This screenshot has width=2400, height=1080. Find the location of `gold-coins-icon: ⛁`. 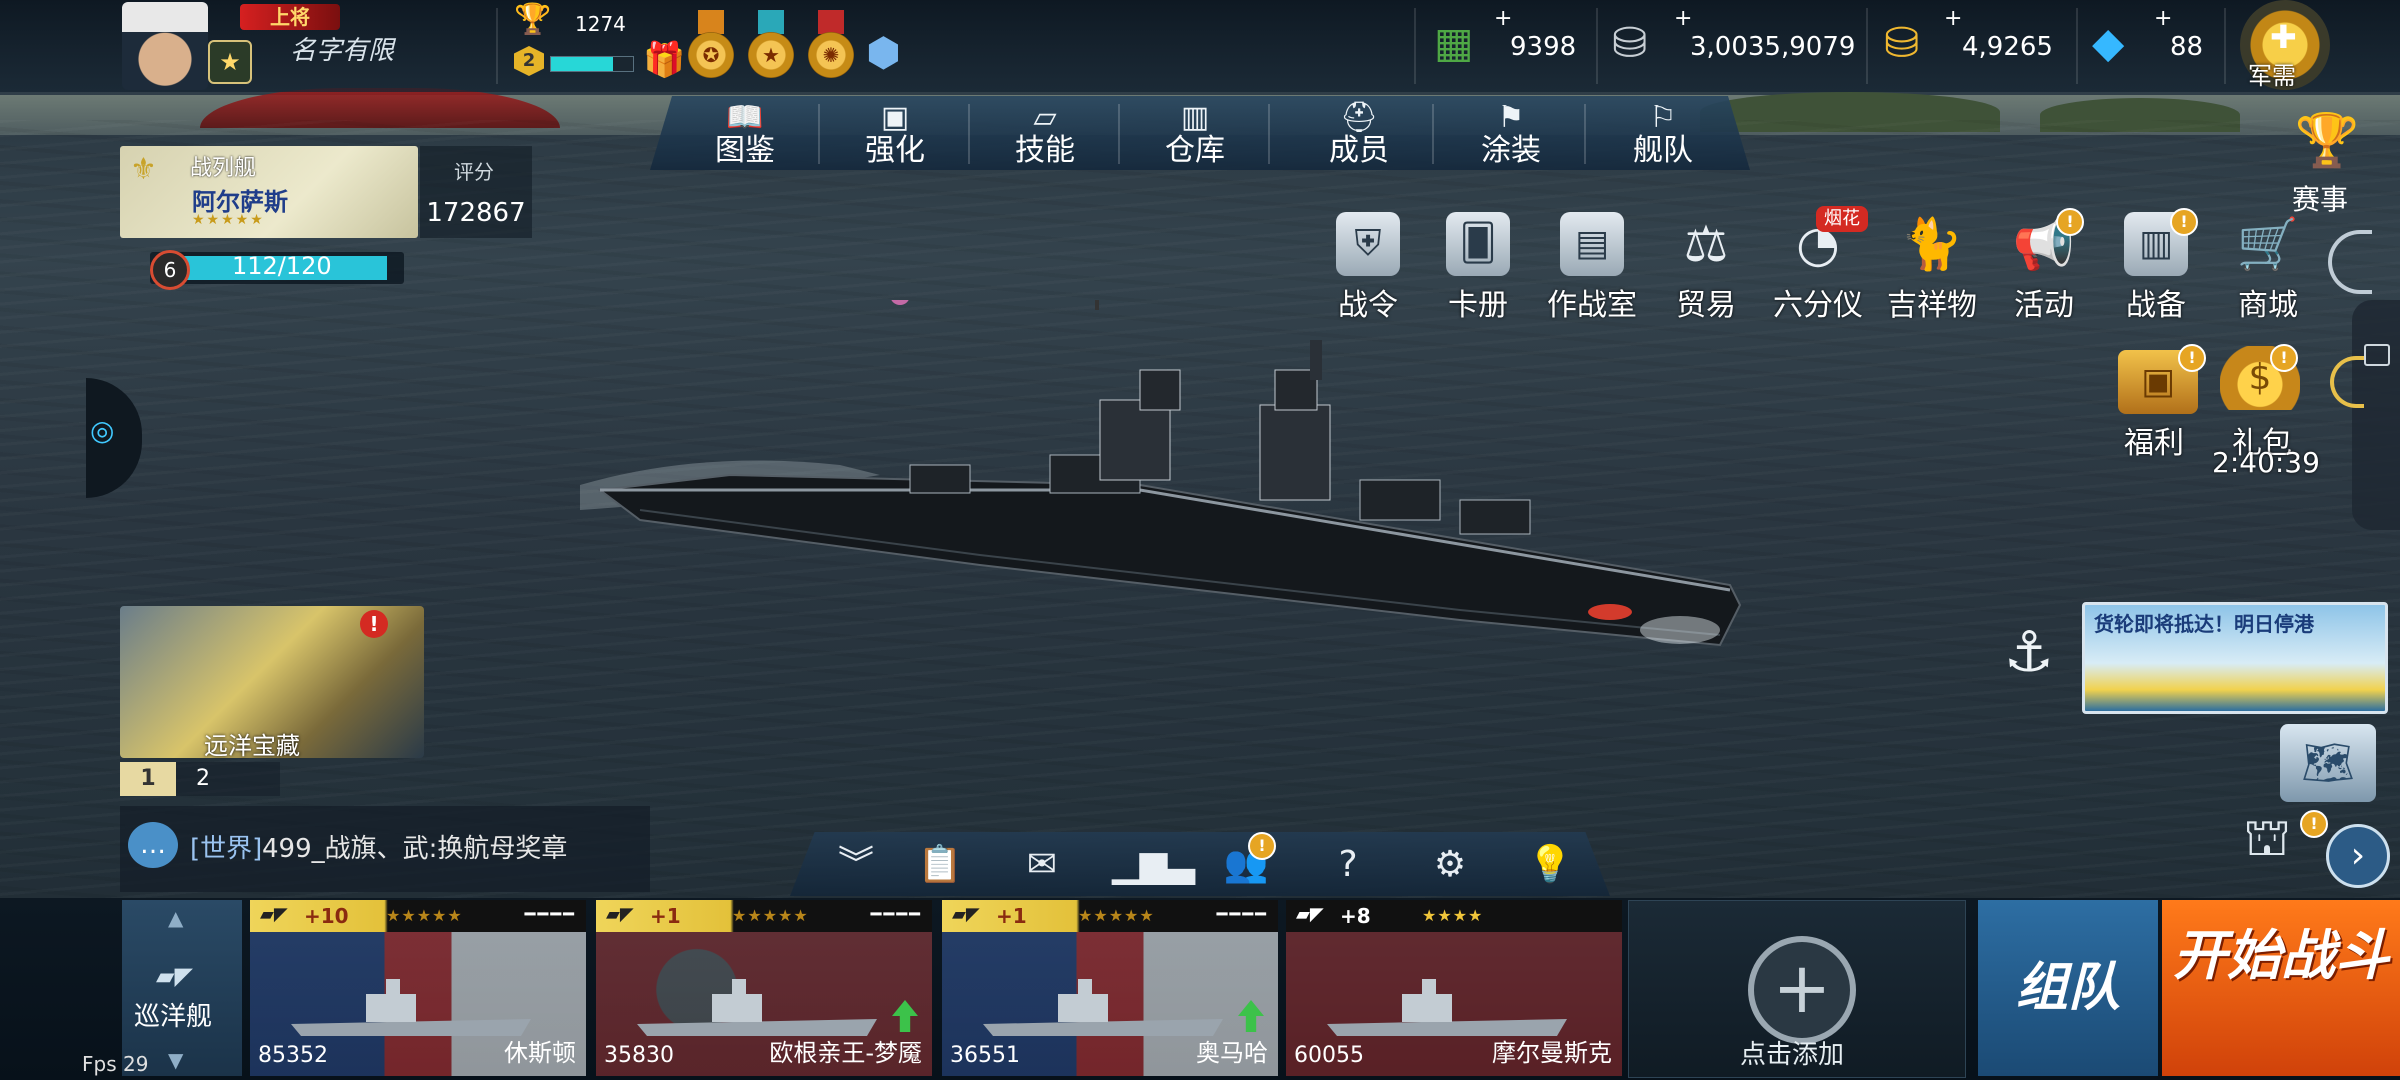

gold-coins-icon: ⛁ is located at coordinates (1902, 42).